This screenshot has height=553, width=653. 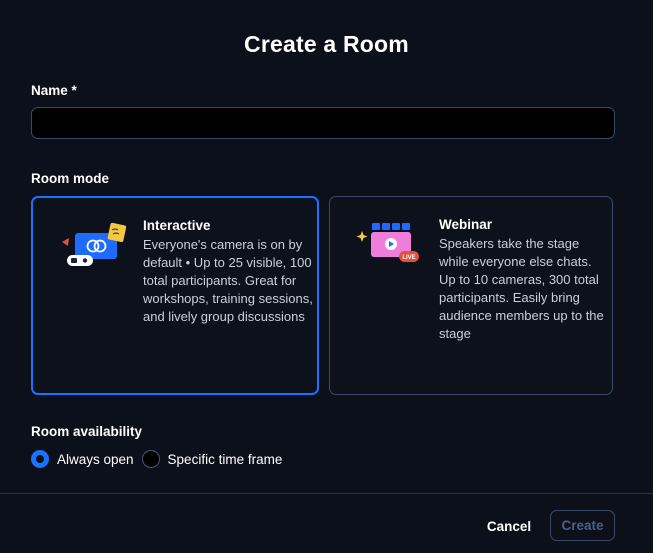 What do you see at coordinates (177, 225) in the screenshot?
I see `interactive-title: Interactive` at bounding box center [177, 225].